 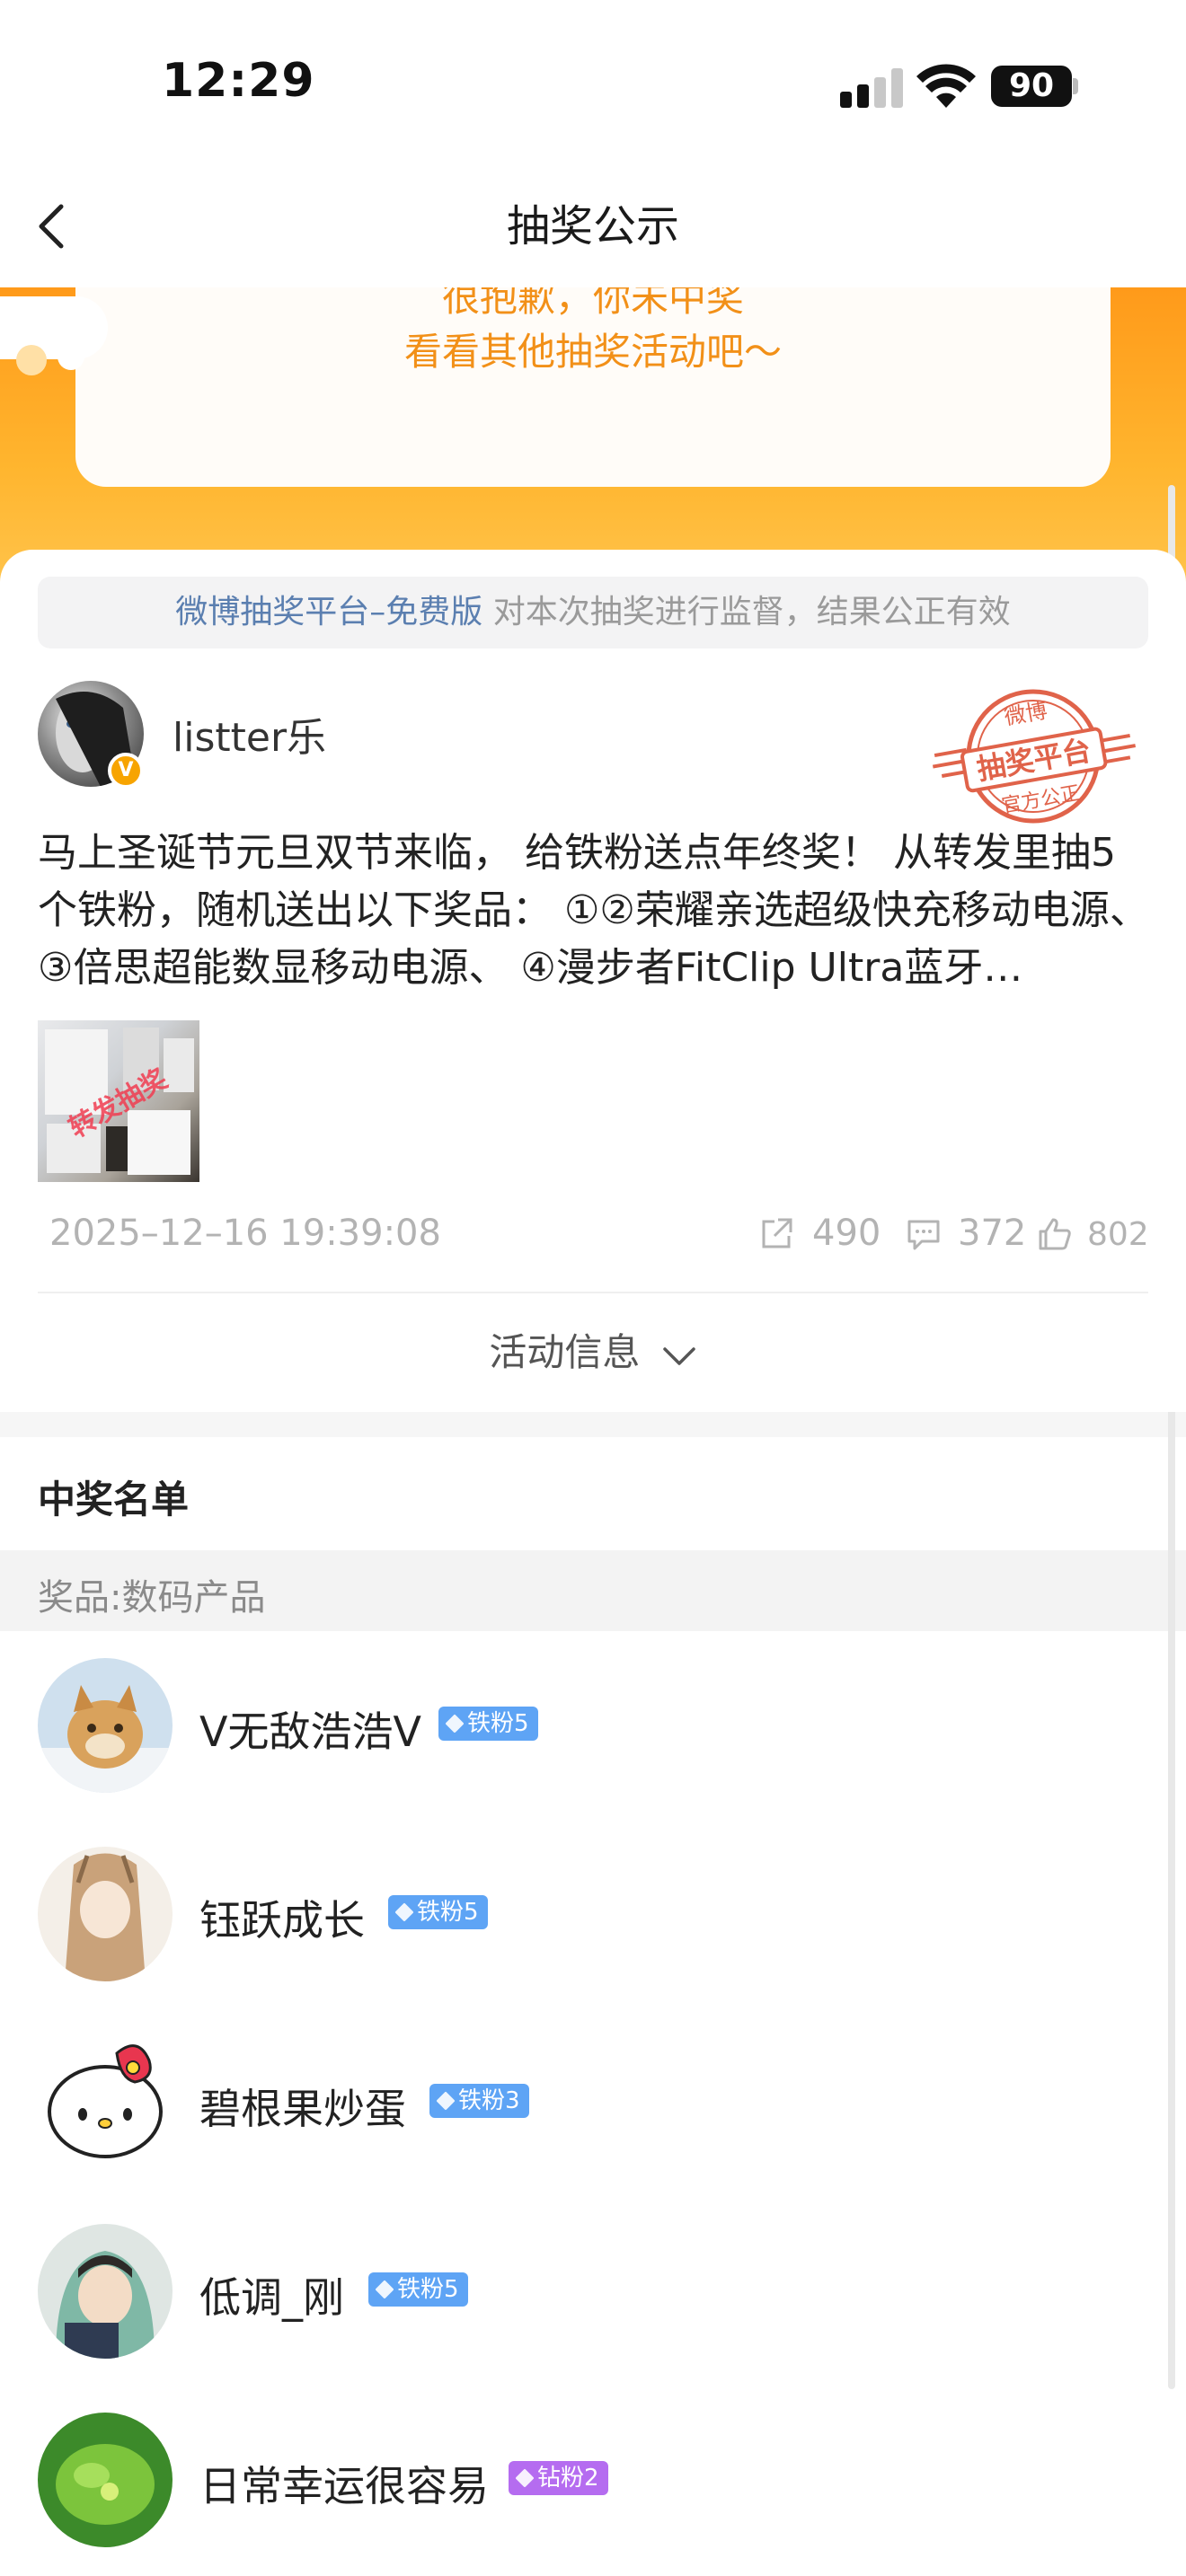 I want to click on winner-name: 低调_刚, so click(x=271, y=2295).